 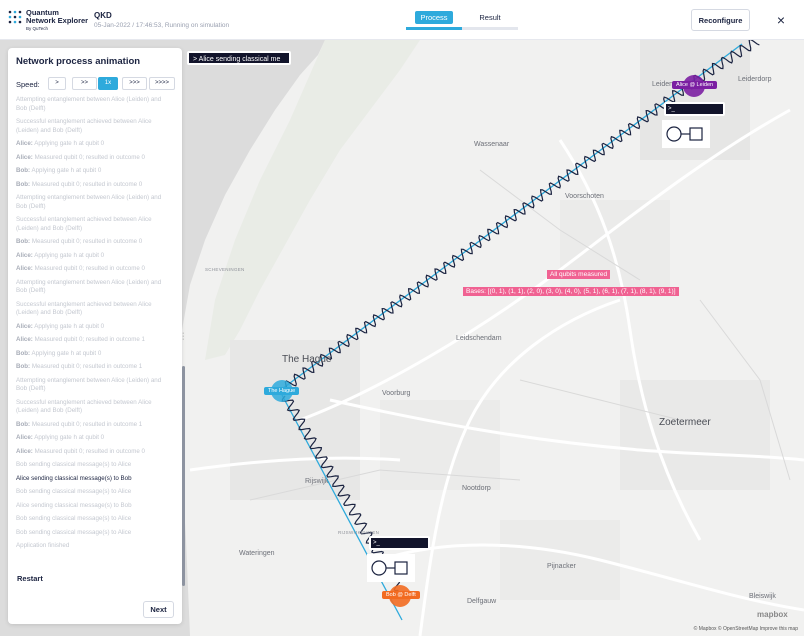 I want to click on next-button: Next, so click(x=158, y=609).